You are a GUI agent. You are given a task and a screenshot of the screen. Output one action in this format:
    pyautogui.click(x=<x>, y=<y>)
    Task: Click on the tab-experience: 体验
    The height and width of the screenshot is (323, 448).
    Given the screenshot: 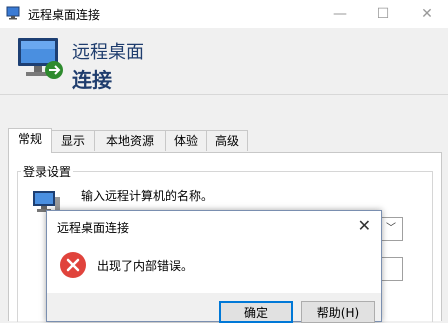 What is the action you would take?
    pyautogui.click(x=186, y=140)
    